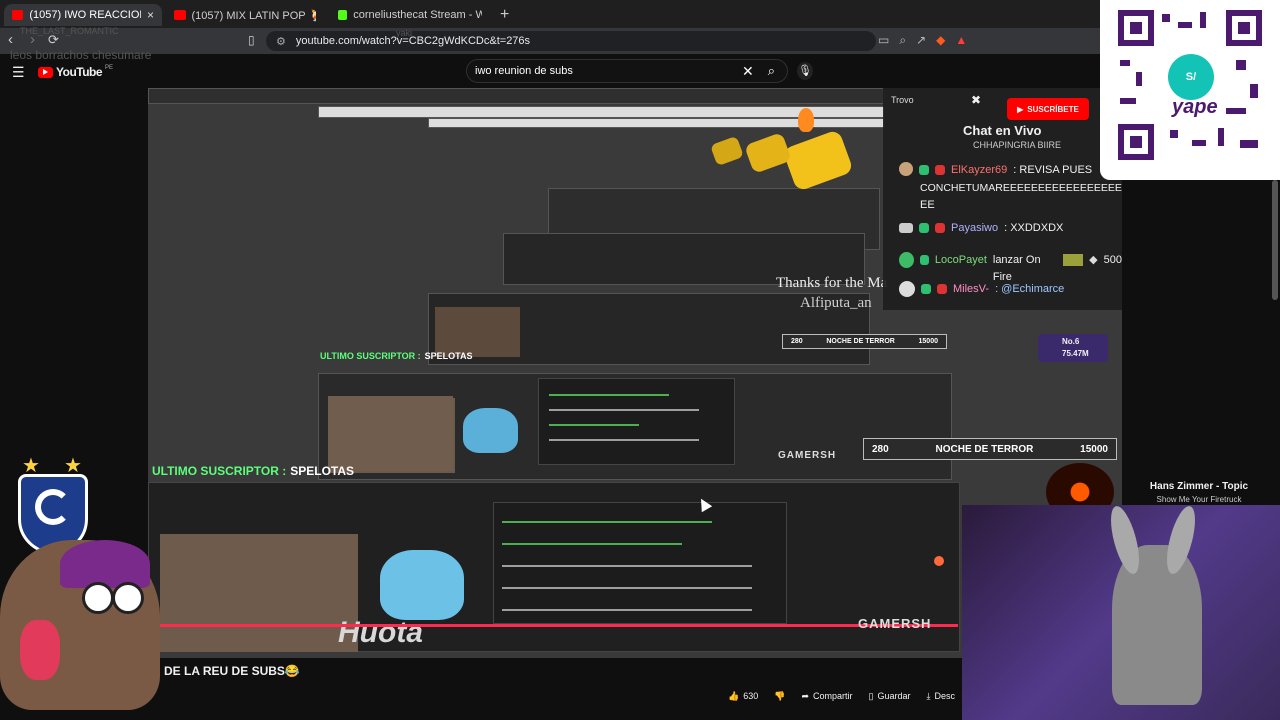 Image resolution: width=1280 pixels, height=720 pixels. Describe the element at coordinates (253, 471) in the screenshot. I see `ultimo-suscriptor: ULTIMO SUSCRIPTOR : SPELOTAS` at that location.